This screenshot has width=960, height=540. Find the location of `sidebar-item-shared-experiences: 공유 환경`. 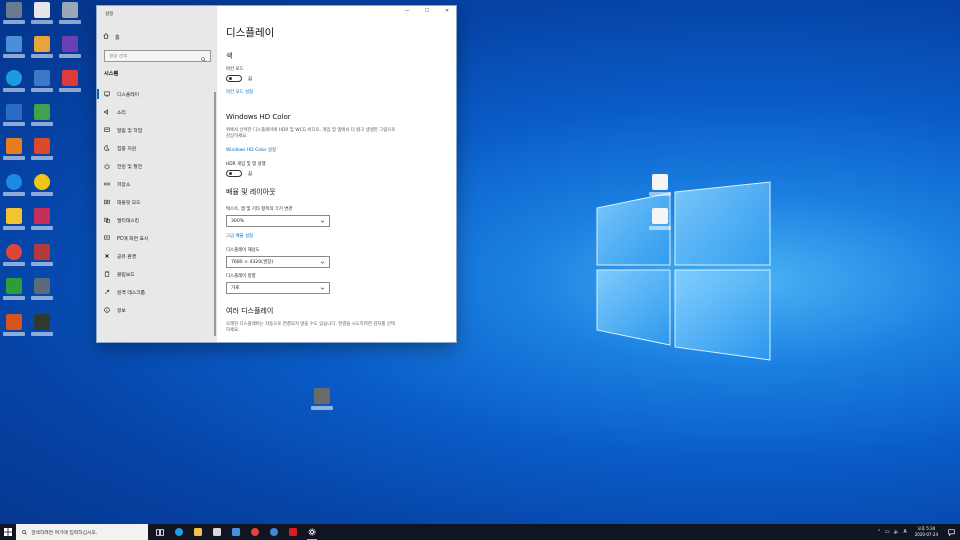

sidebar-item-shared-experiences: 공유 환경 is located at coordinates (156, 256).